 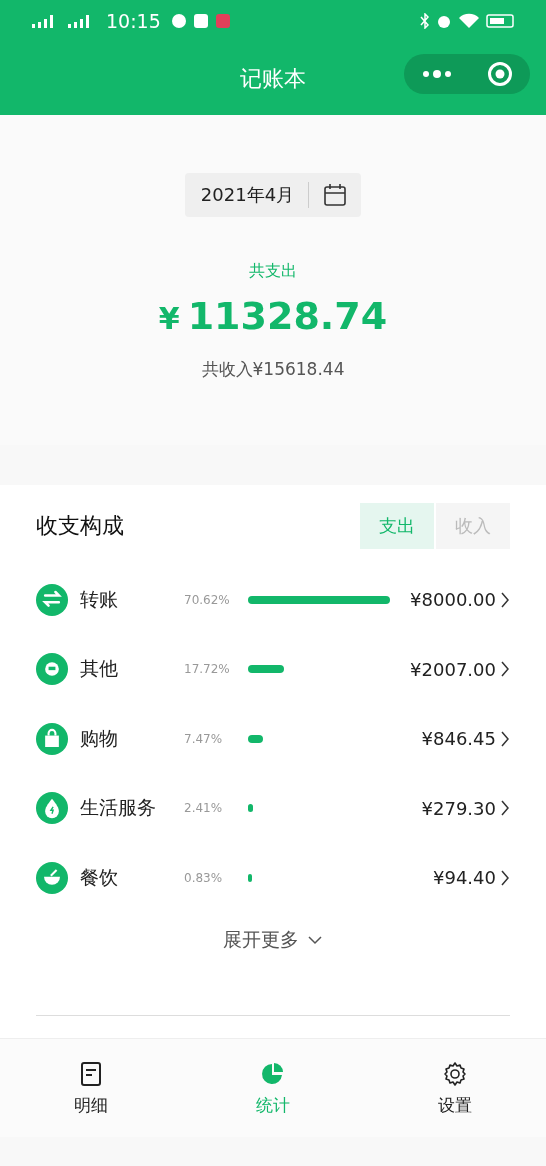 What do you see at coordinates (169, 318) in the screenshot?
I see `currency-symbol: ¥` at bounding box center [169, 318].